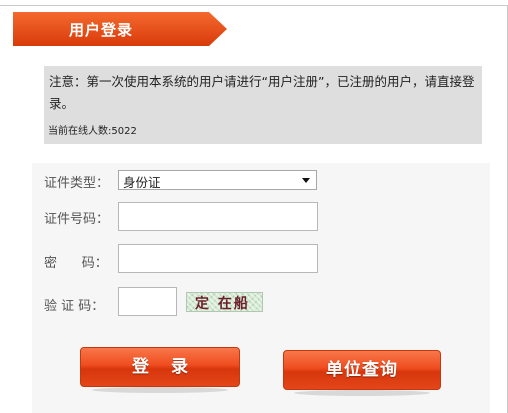  I want to click on chevron-down-icon, so click(306, 180).